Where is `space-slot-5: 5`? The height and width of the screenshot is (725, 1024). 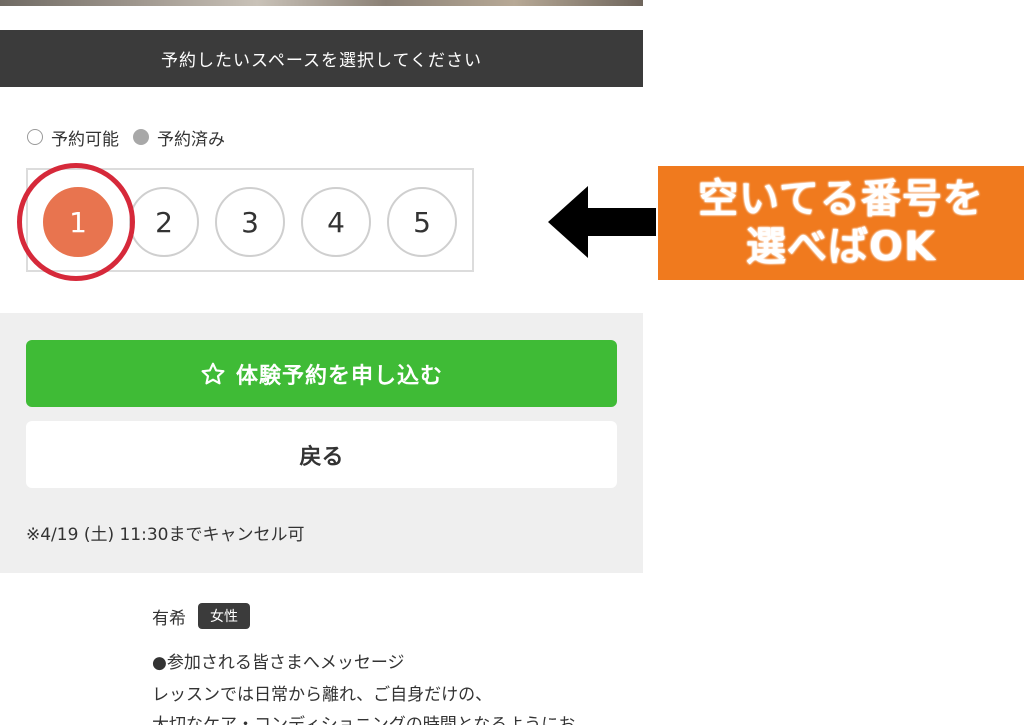 space-slot-5: 5 is located at coordinates (422, 222).